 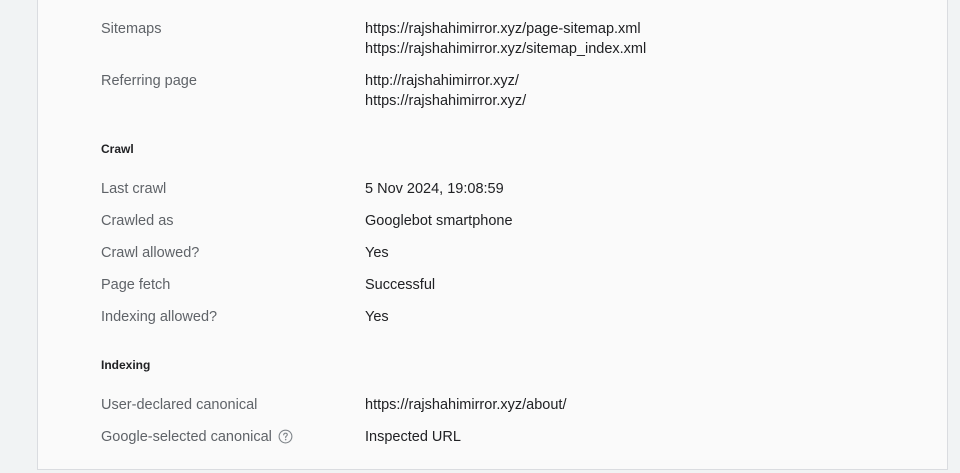 What do you see at coordinates (377, 317) in the screenshot?
I see `indexing-allowed-value: Yes` at bounding box center [377, 317].